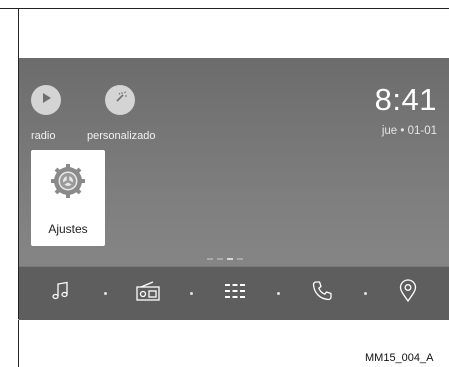 This screenshot has width=449, height=367. I want to click on figure-caption: MM15_004_A, so click(399, 358).